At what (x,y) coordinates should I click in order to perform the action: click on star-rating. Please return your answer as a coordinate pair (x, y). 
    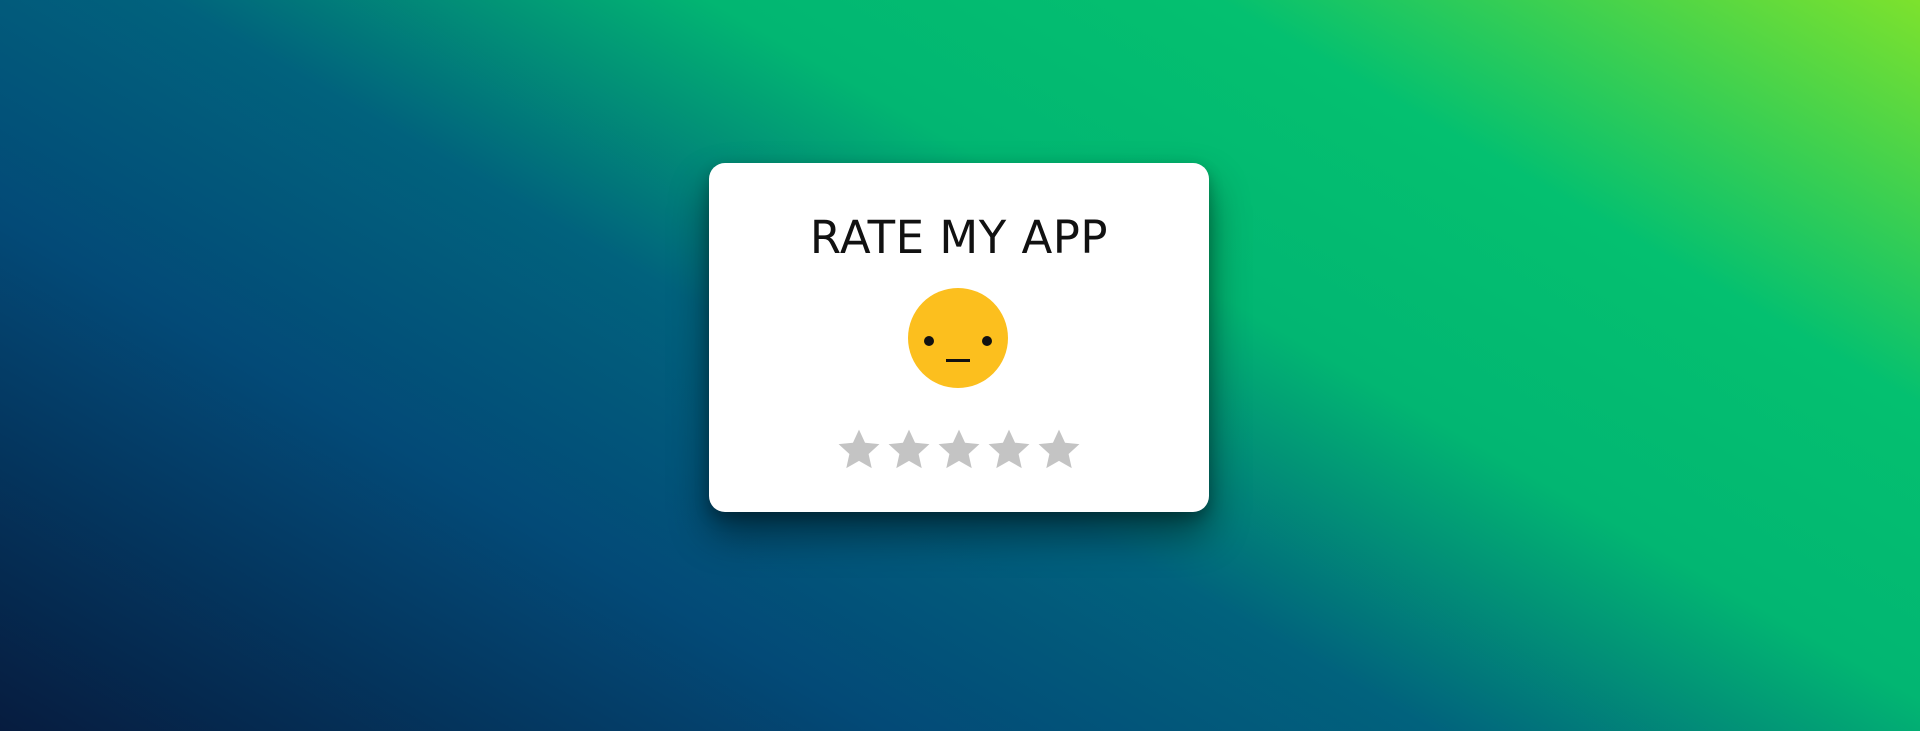
    Looking at the image, I should click on (959, 450).